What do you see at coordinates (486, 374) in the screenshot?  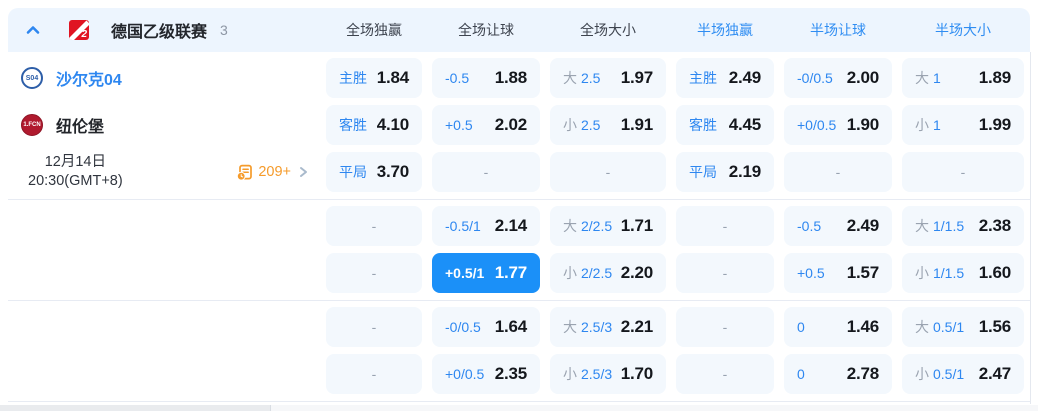 I see `odds-cell: +0/0.5 2.35` at bounding box center [486, 374].